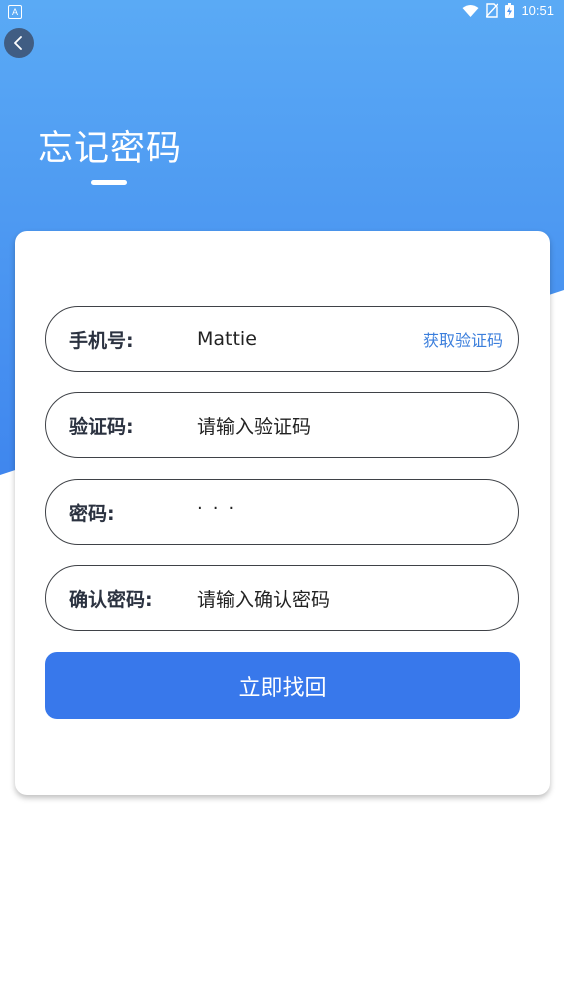 This screenshot has height=1002, width=564. Describe the element at coordinates (111, 599) in the screenshot. I see `confirm-password-label: 确认密码:` at that location.